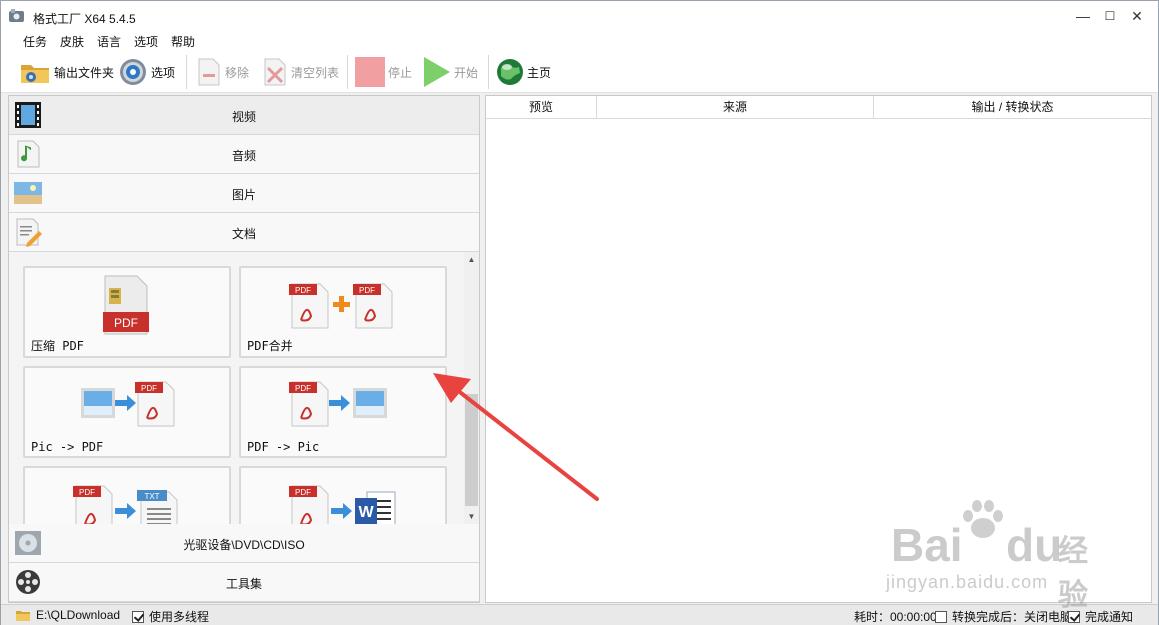 Image resolution: width=1159 pixels, height=625 pixels. Describe the element at coordinates (539, 72) in the screenshot. I see `home-label: 主页` at that location.